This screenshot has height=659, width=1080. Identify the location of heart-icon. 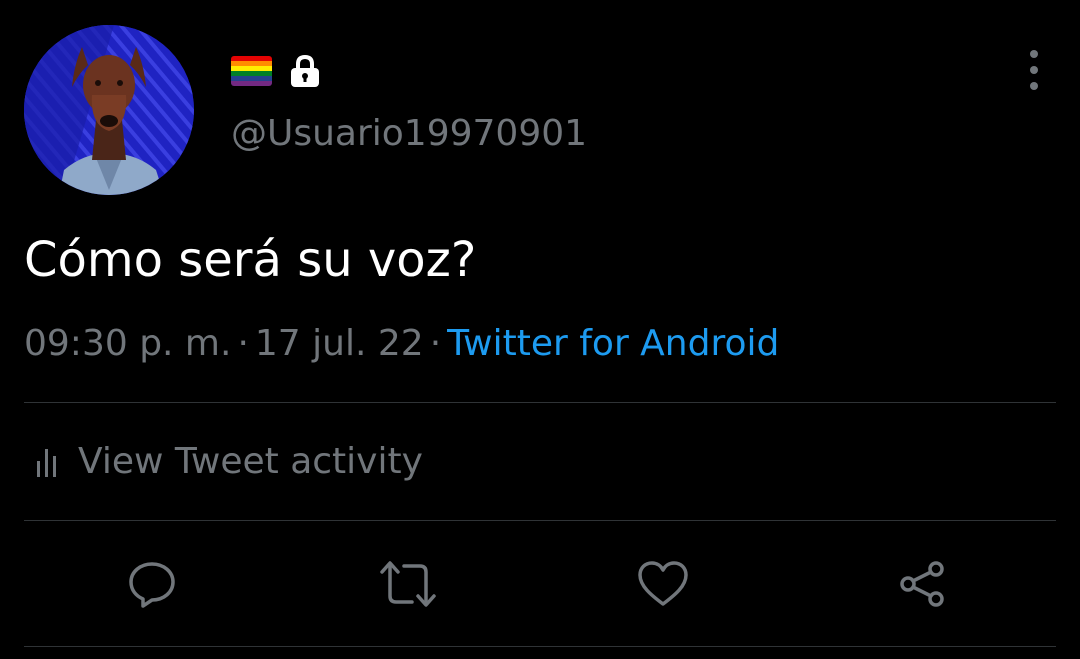
(663, 583).